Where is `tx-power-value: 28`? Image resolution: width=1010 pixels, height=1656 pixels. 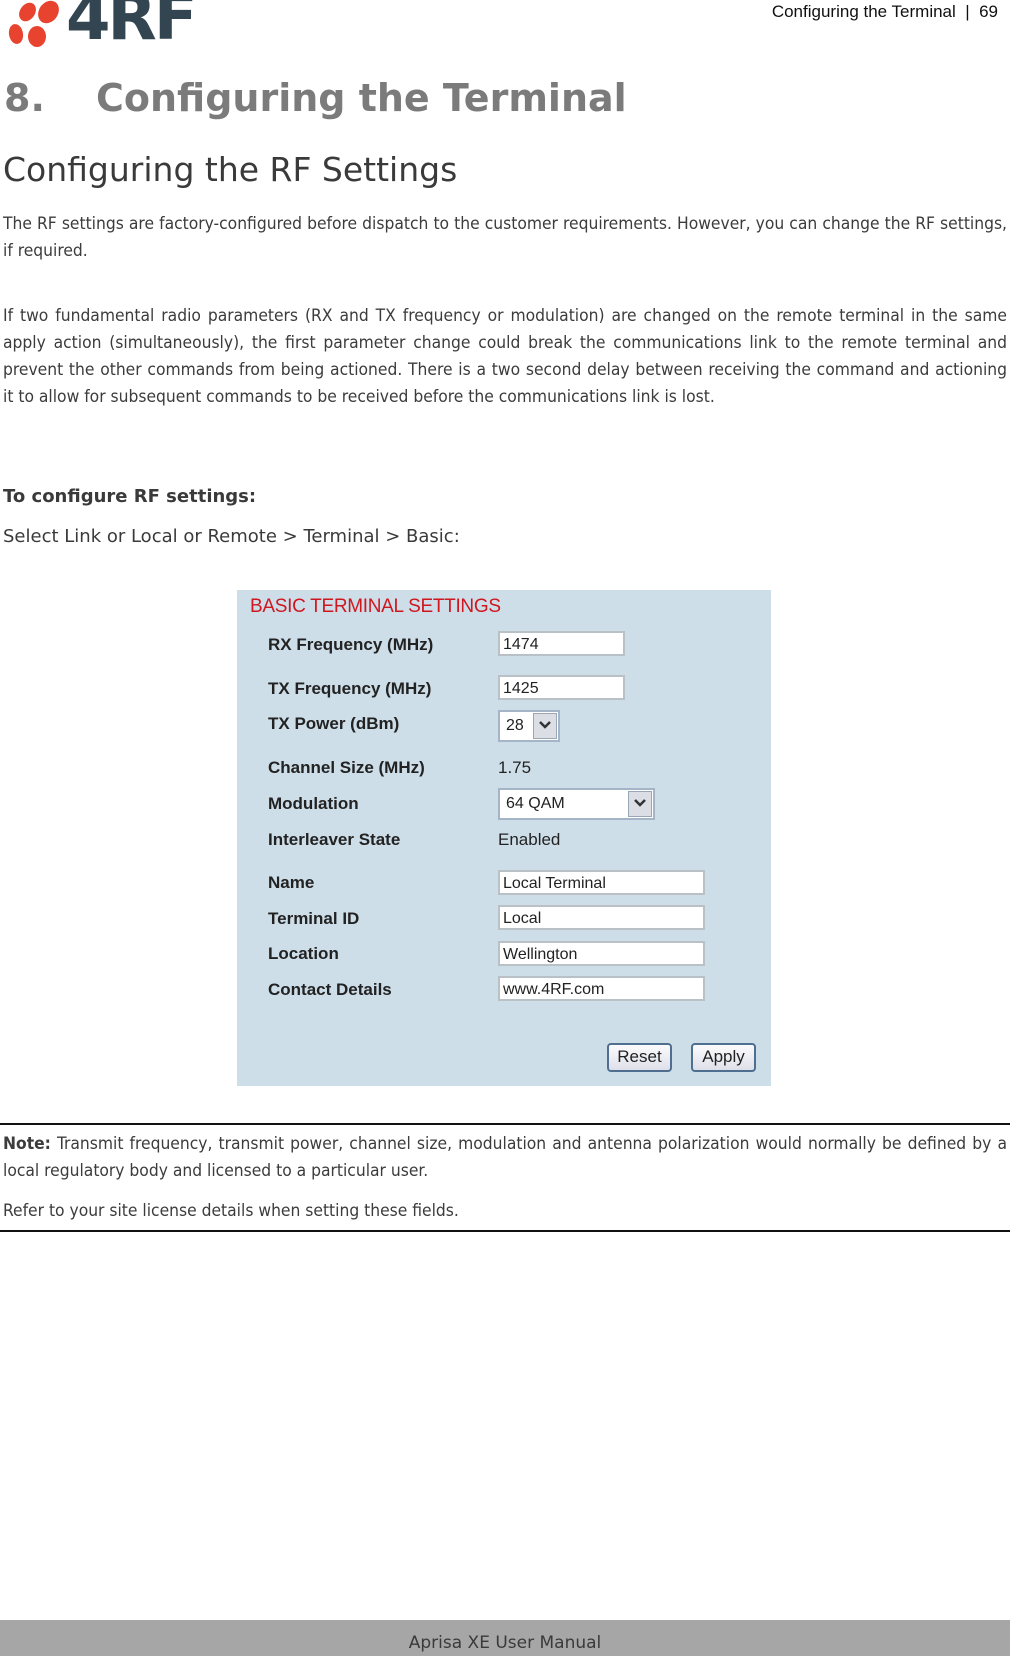 tx-power-value: 28 is located at coordinates (515, 725).